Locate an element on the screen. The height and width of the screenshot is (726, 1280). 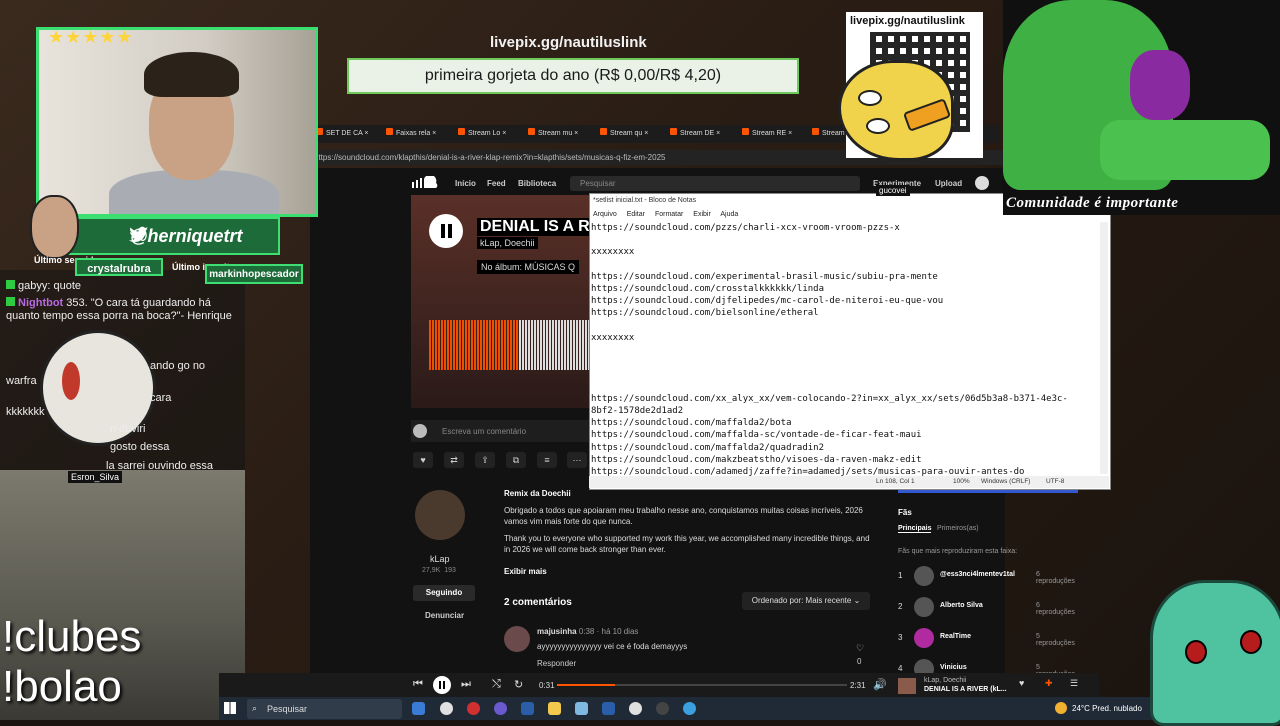
encoding: UTF-8 is located at coordinates (1055, 481).